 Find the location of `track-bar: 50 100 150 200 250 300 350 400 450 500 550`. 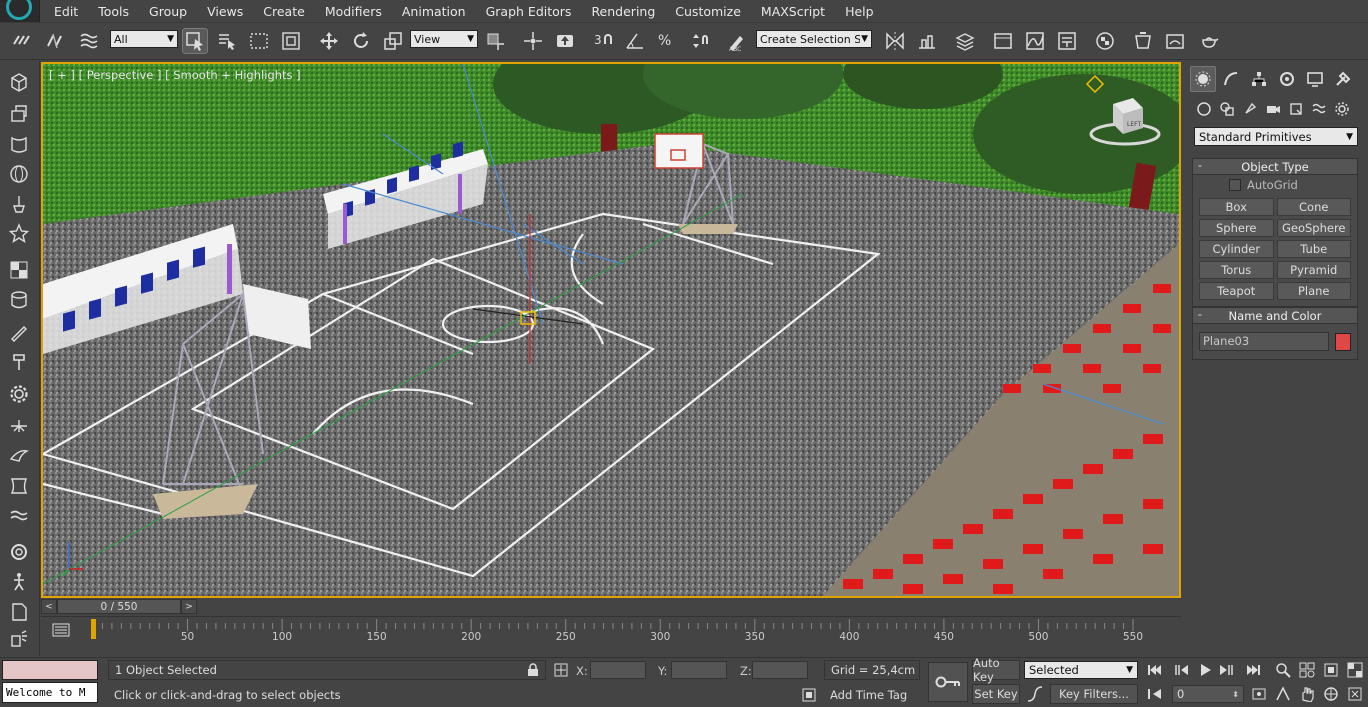

track-bar: 50 100 150 200 250 300 350 400 450 500 550 is located at coordinates (611, 636).